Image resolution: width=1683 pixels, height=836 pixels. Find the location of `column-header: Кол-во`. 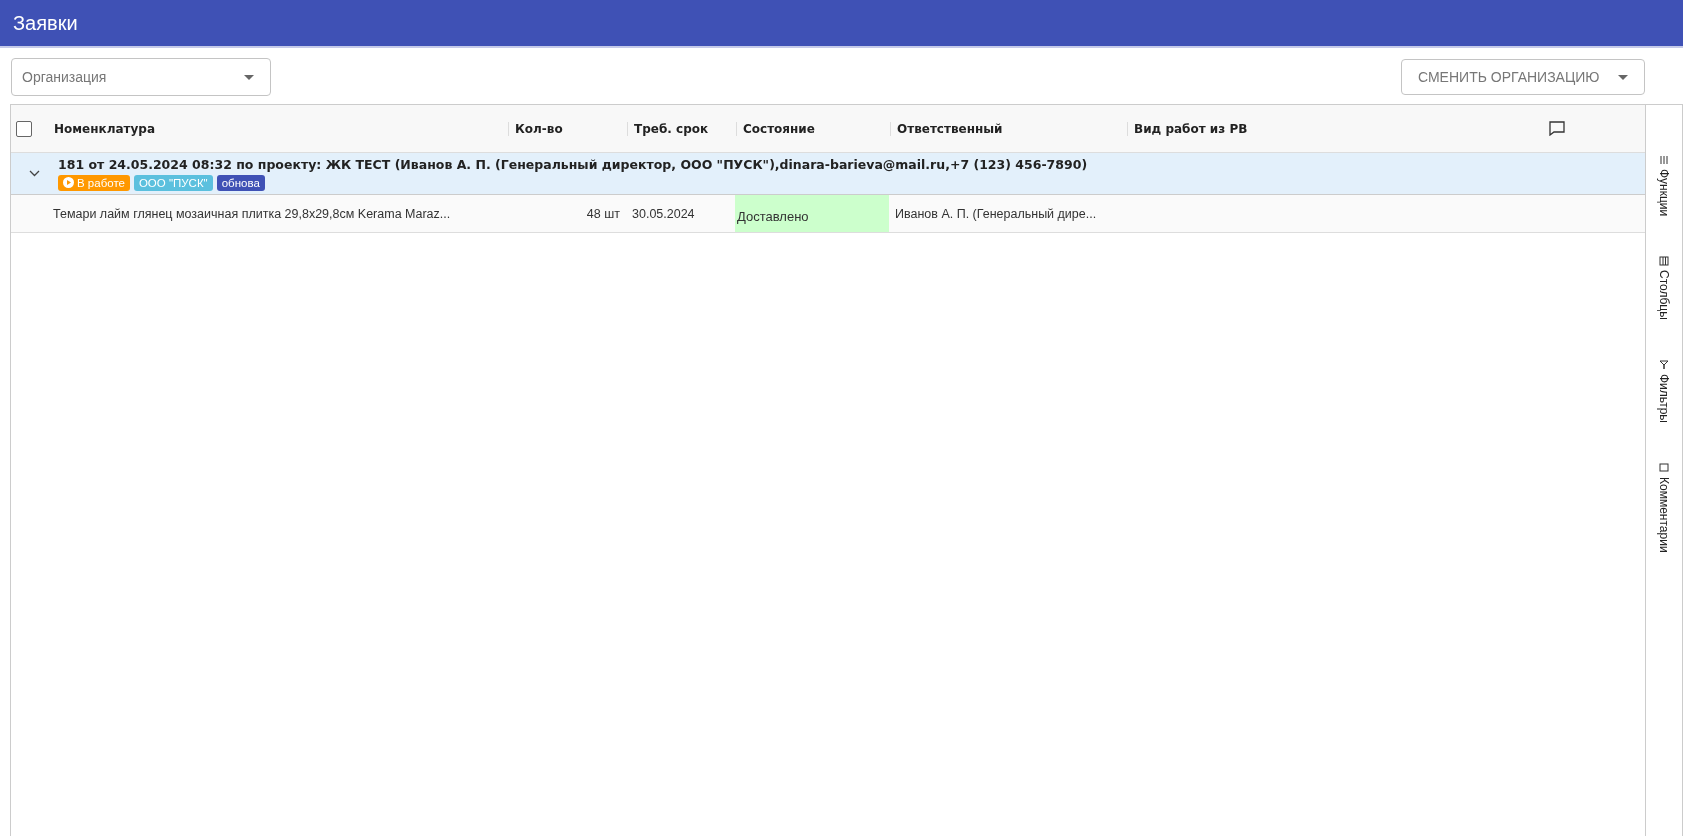

column-header: Кол-во is located at coordinates (567, 128).